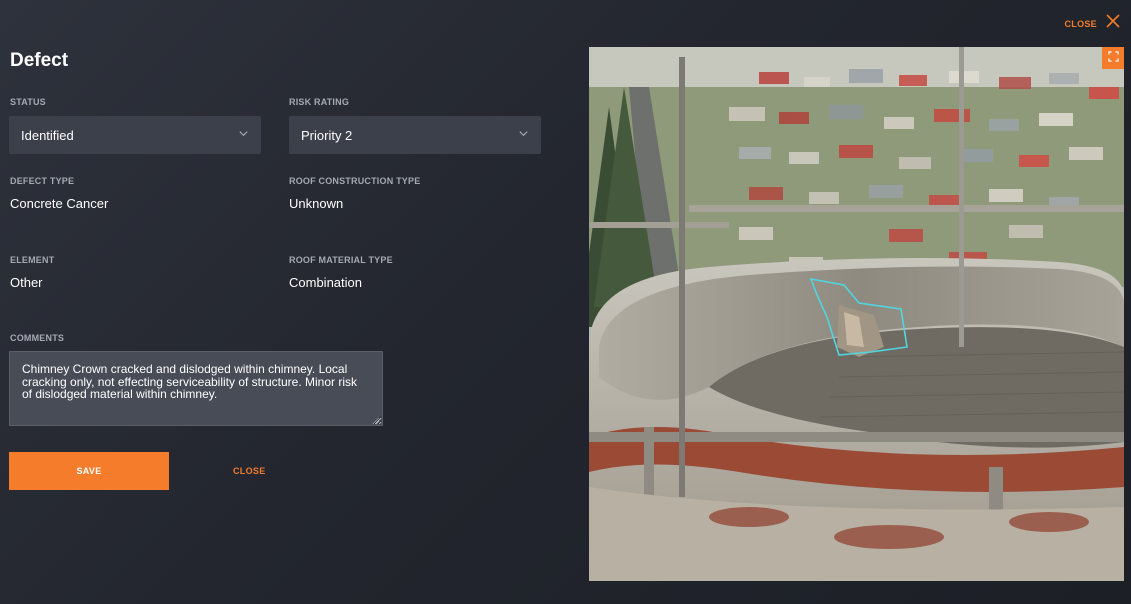 Image resolution: width=1131 pixels, height=604 pixels. Describe the element at coordinates (355, 181) in the screenshot. I see `roof-construction-type-label: ROOF CONSTRUCTION TYPE` at that location.